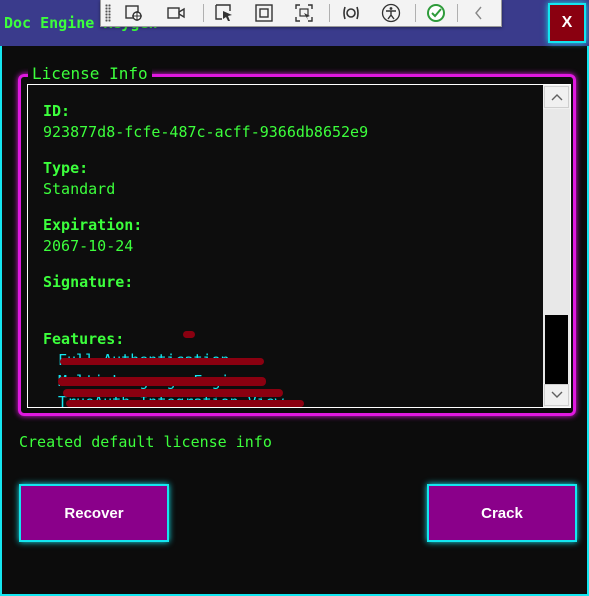  What do you see at coordinates (502, 513) in the screenshot?
I see `crack-button: Crack` at bounding box center [502, 513].